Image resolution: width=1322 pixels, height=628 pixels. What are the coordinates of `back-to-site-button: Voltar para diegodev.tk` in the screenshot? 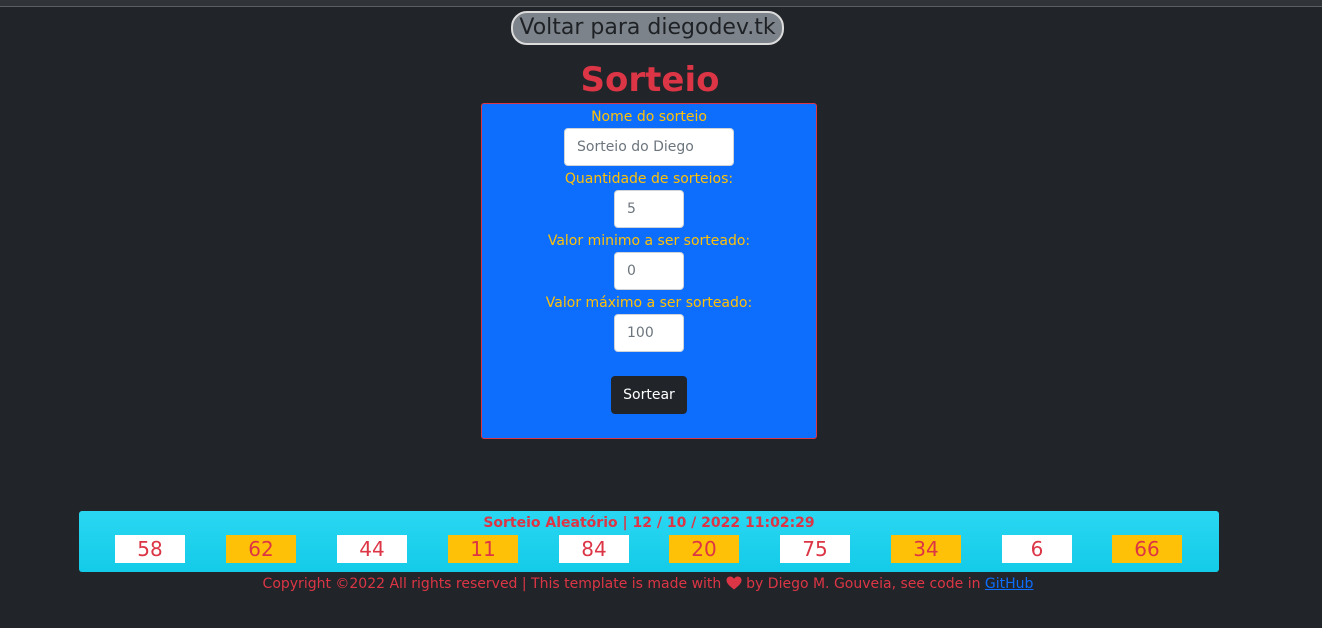 It's located at (647, 28).